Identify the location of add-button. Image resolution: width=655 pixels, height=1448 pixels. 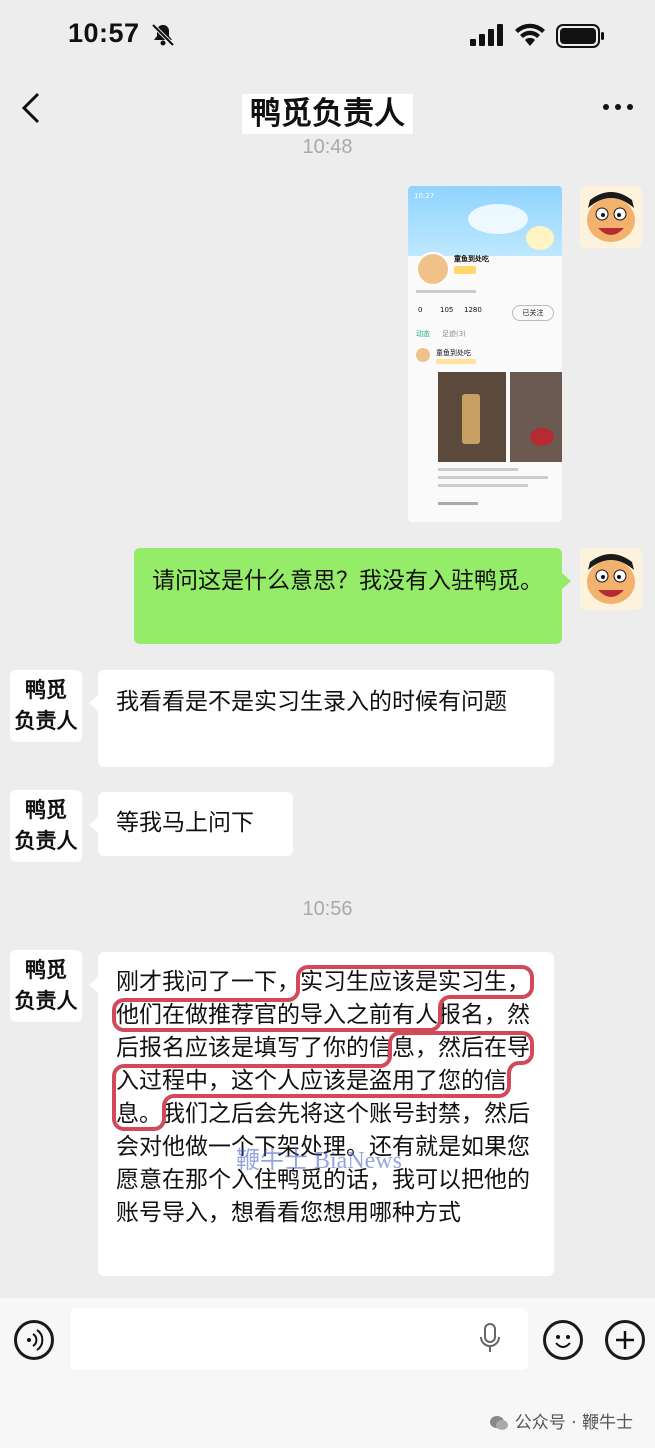
(625, 1340).